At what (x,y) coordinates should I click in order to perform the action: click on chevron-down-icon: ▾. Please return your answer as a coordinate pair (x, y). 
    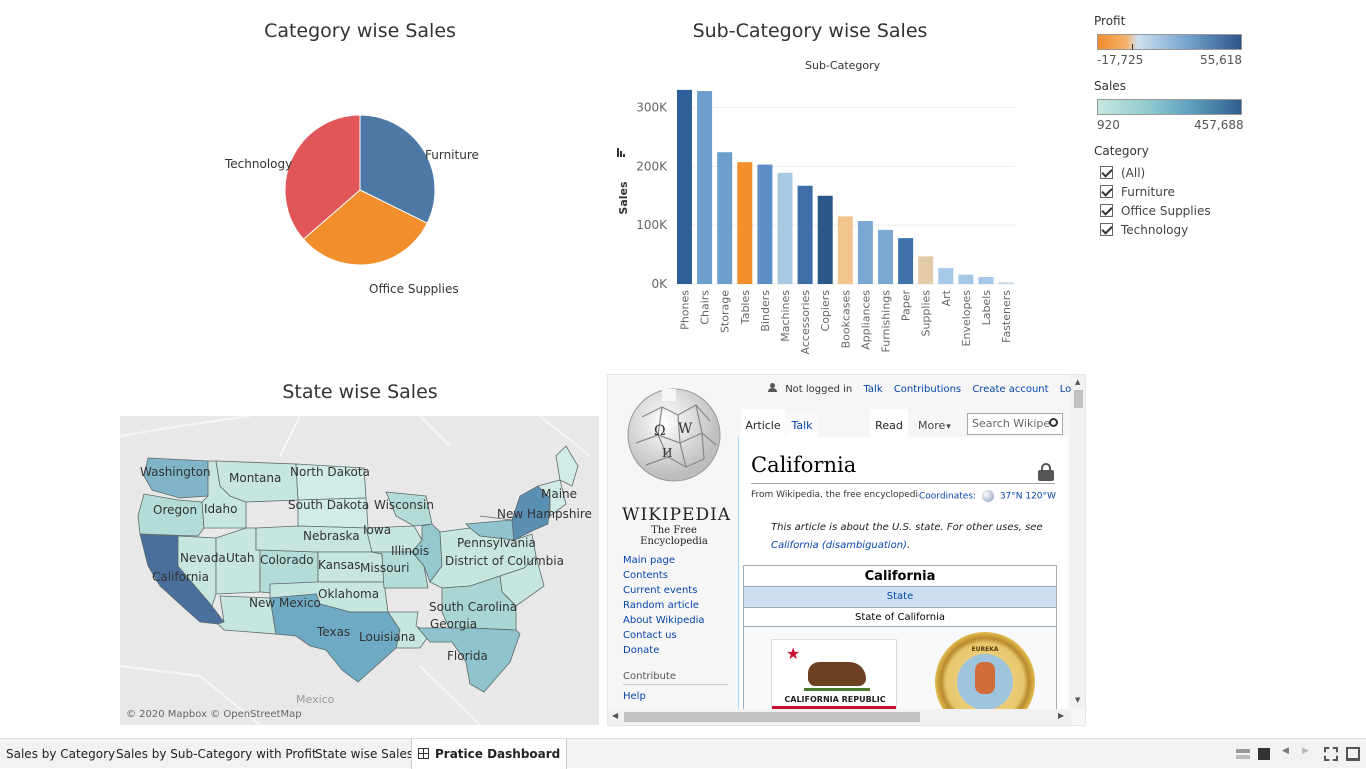
    Looking at the image, I should click on (948, 427).